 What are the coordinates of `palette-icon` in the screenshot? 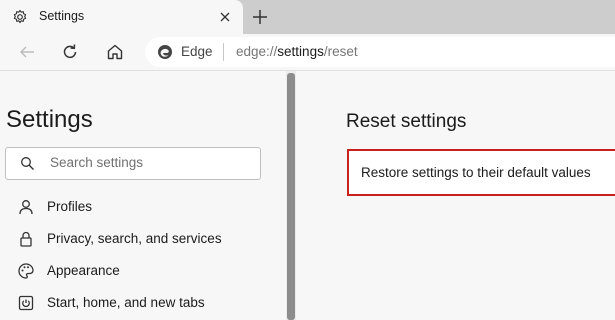 It's located at (26, 271).